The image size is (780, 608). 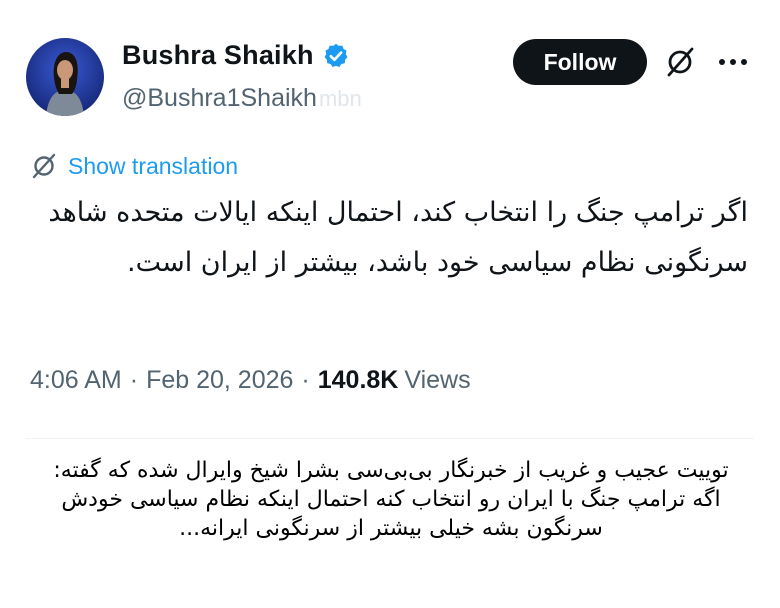 What do you see at coordinates (390, 438) in the screenshot?
I see `divider` at bounding box center [390, 438].